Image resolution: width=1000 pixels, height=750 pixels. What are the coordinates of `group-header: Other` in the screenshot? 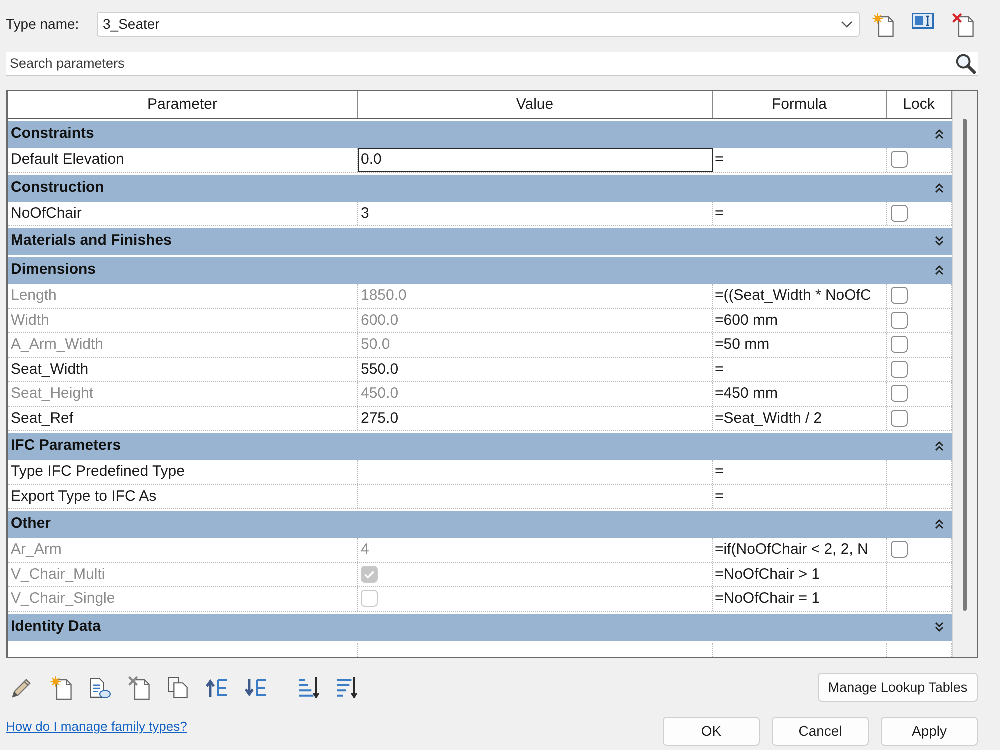 It's located at (480, 524).